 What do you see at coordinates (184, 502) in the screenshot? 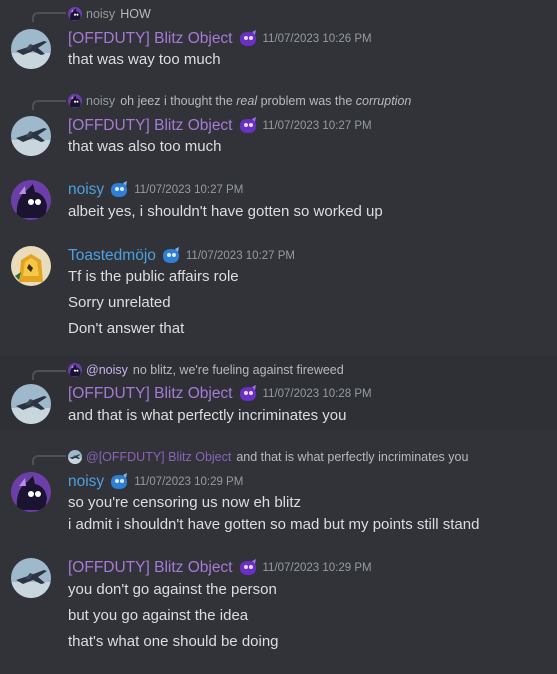
I see `message-text: so you're censoring us now eh blitz` at bounding box center [184, 502].